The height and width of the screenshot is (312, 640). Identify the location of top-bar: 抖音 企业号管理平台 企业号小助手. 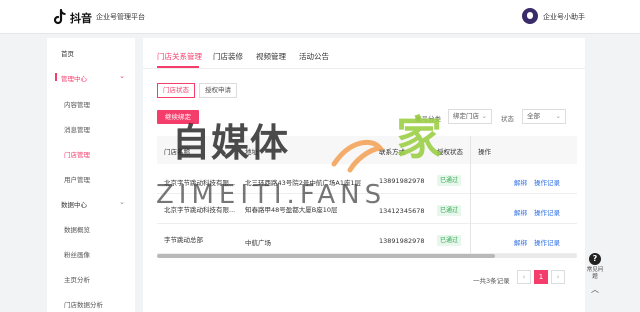
(320, 17).